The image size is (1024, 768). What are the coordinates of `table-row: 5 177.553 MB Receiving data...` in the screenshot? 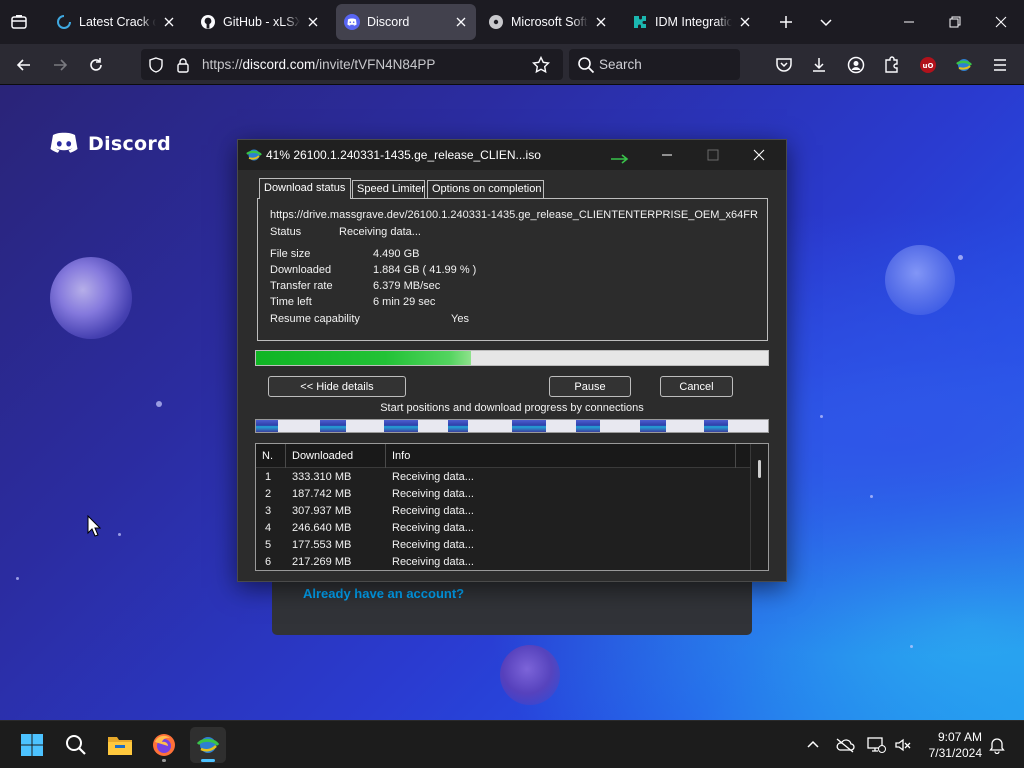 It's located at (503, 545).